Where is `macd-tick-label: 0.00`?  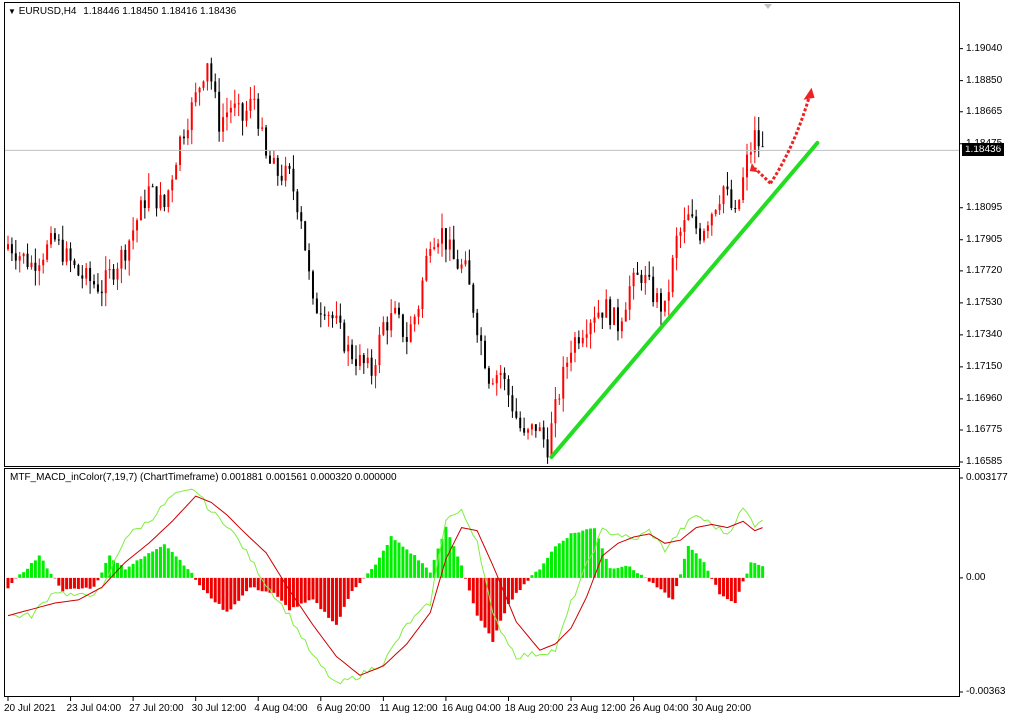
macd-tick-label: 0.00 is located at coordinates (976, 577).